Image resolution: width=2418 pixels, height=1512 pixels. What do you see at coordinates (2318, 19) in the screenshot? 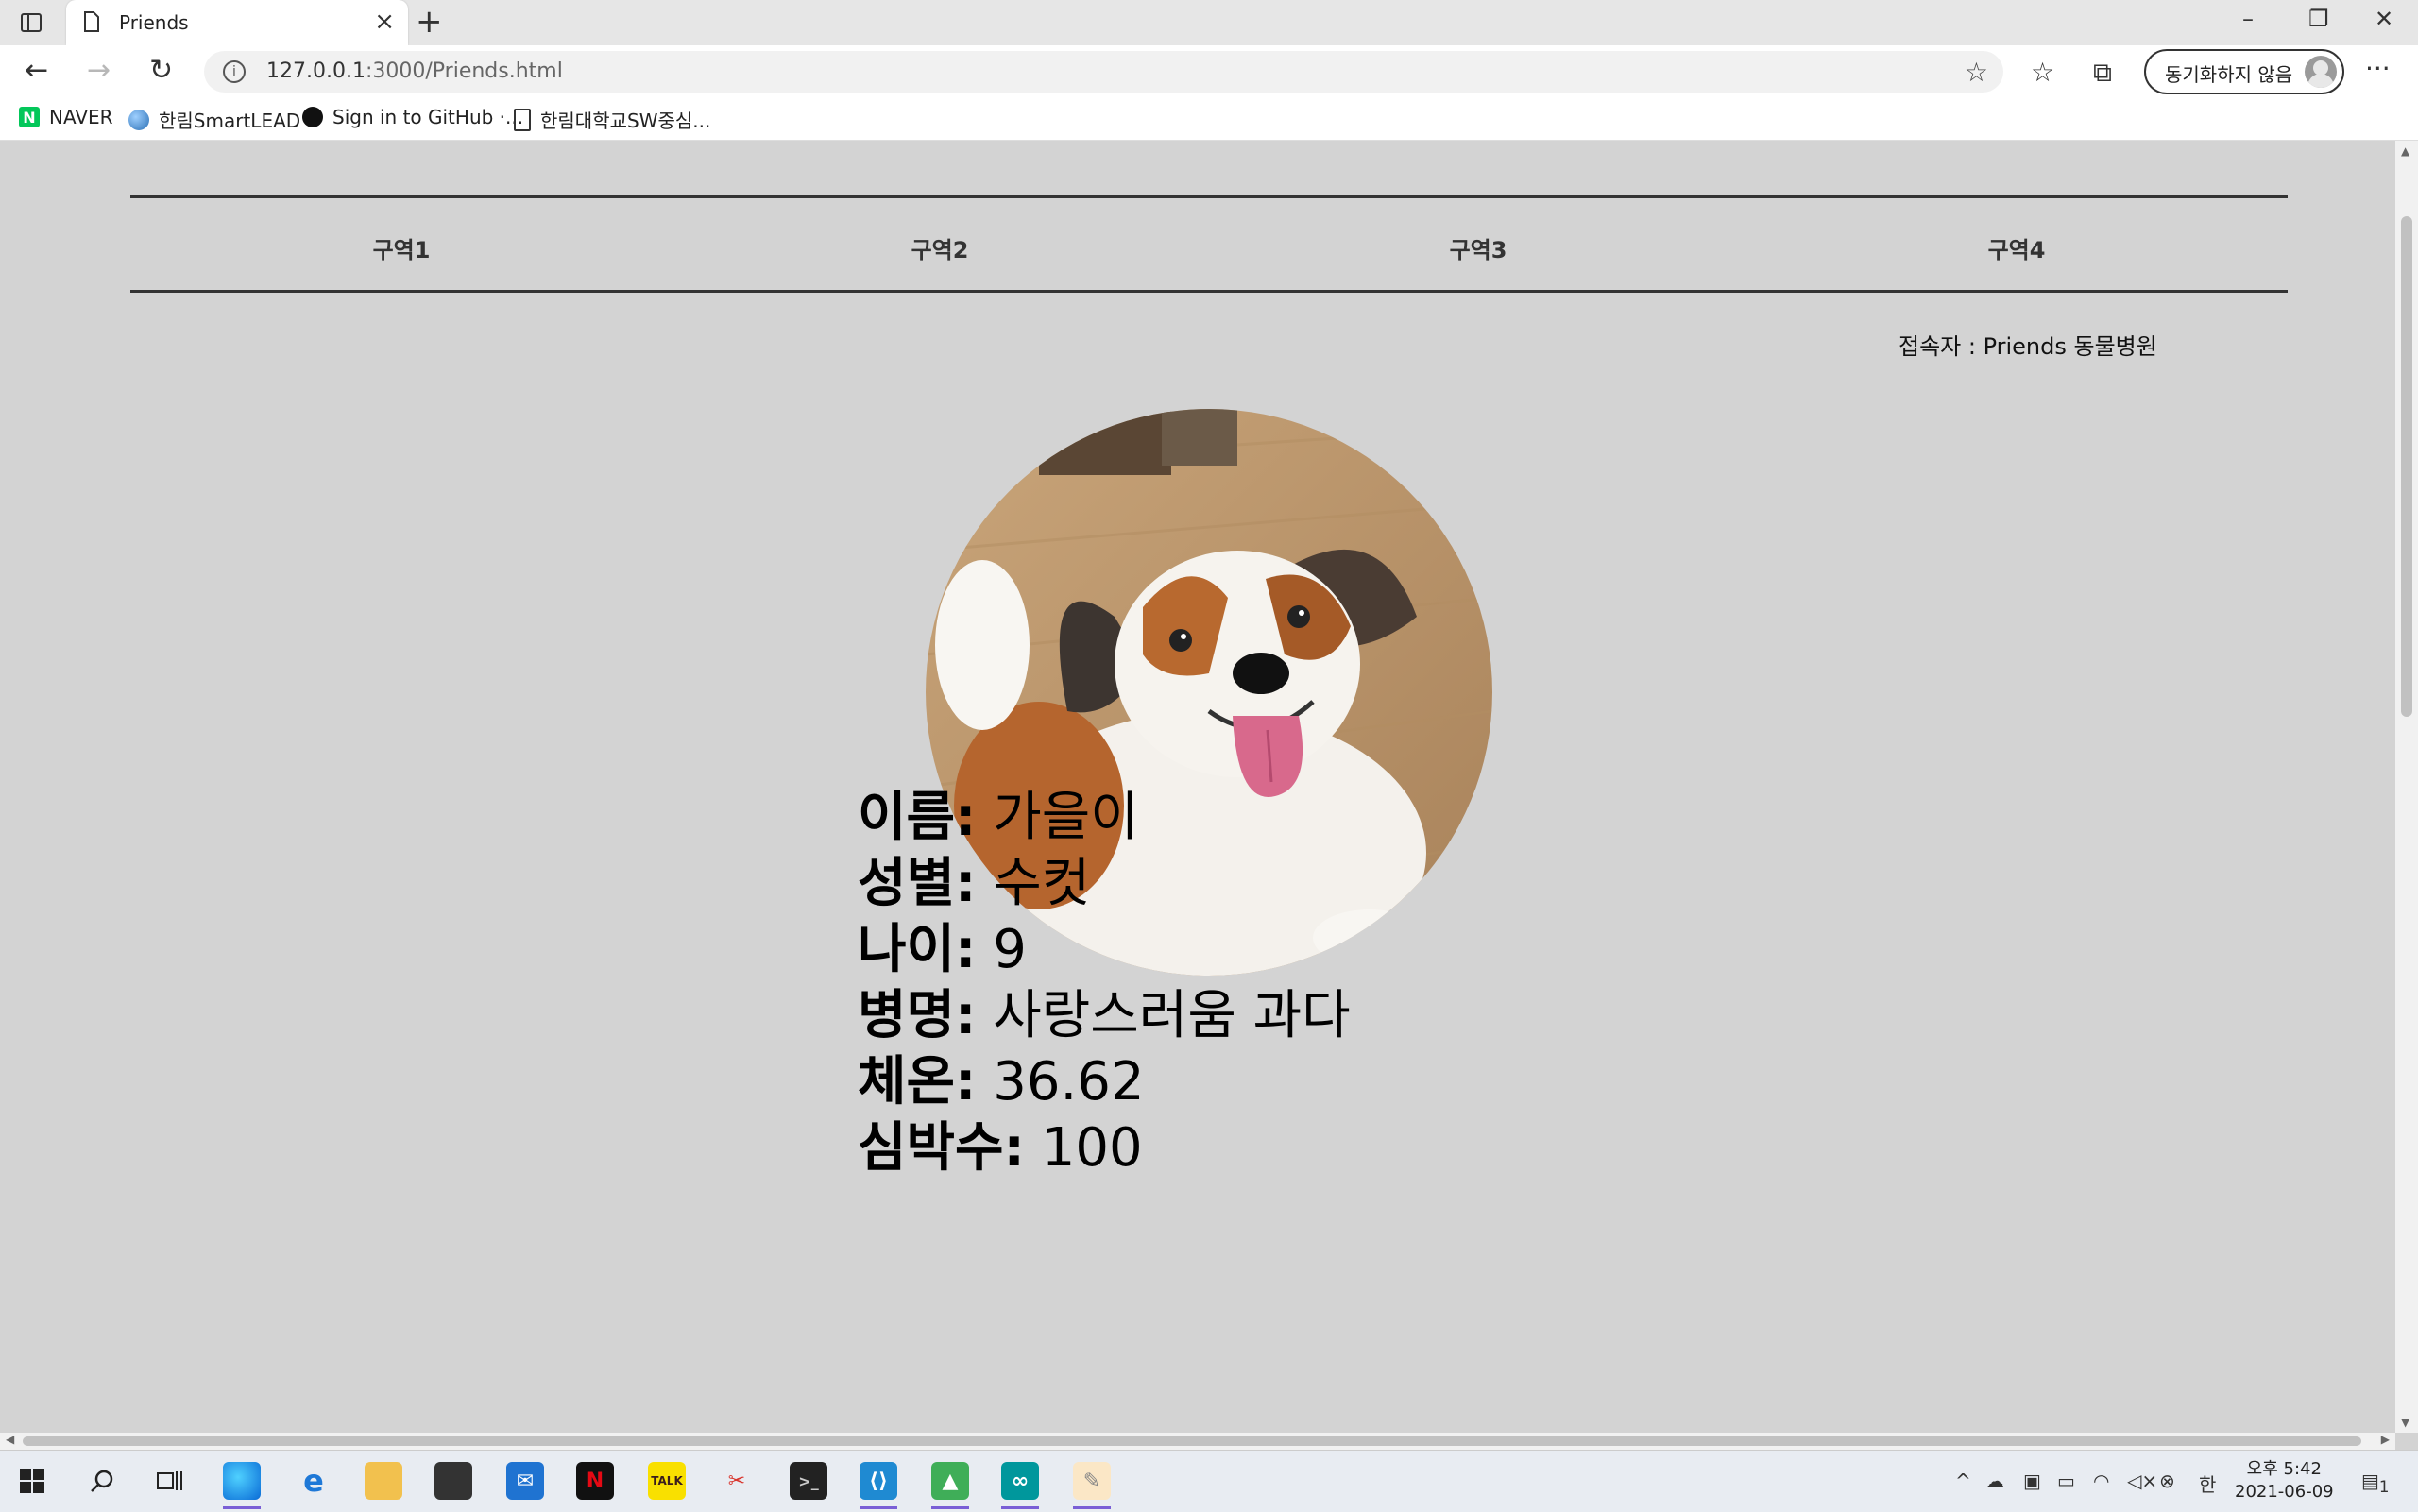
I see `restore-icon: ❐` at bounding box center [2318, 19].